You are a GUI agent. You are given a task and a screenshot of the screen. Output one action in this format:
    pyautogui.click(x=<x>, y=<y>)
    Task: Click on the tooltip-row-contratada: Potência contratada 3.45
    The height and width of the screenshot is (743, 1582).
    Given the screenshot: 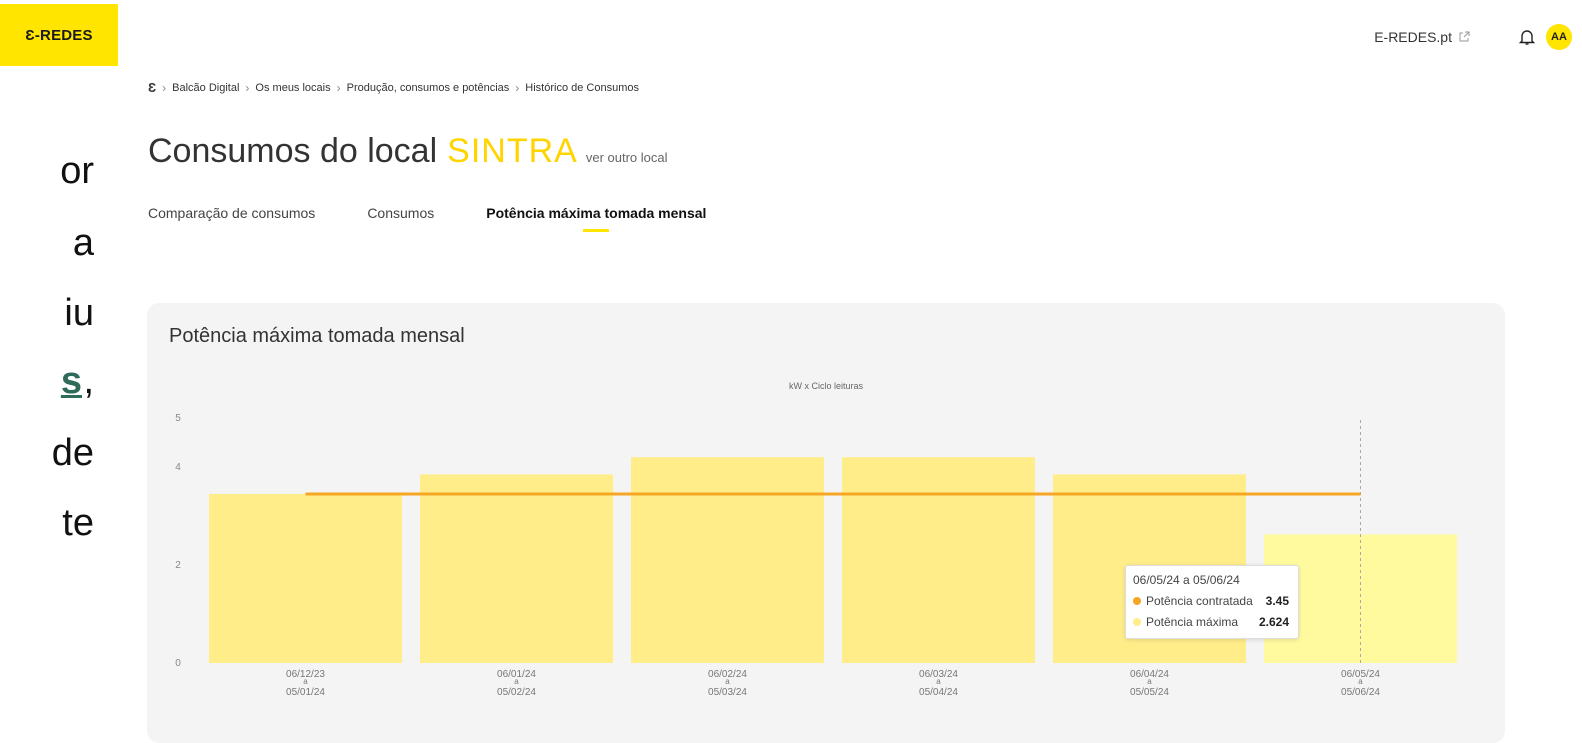 What is the action you would take?
    pyautogui.click(x=1213, y=601)
    